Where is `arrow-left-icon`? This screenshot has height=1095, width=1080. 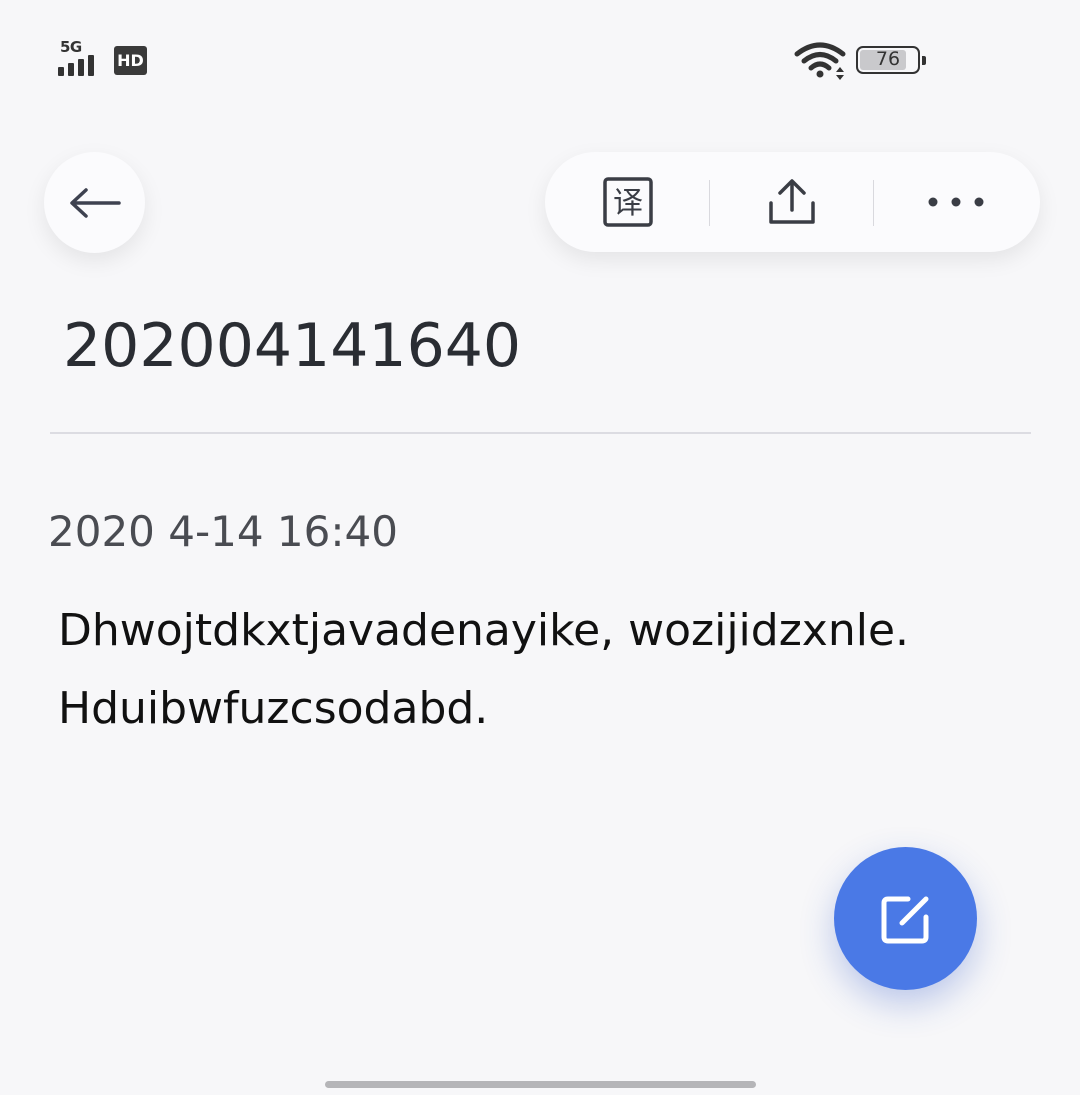
arrow-left-icon is located at coordinates (95, 202).